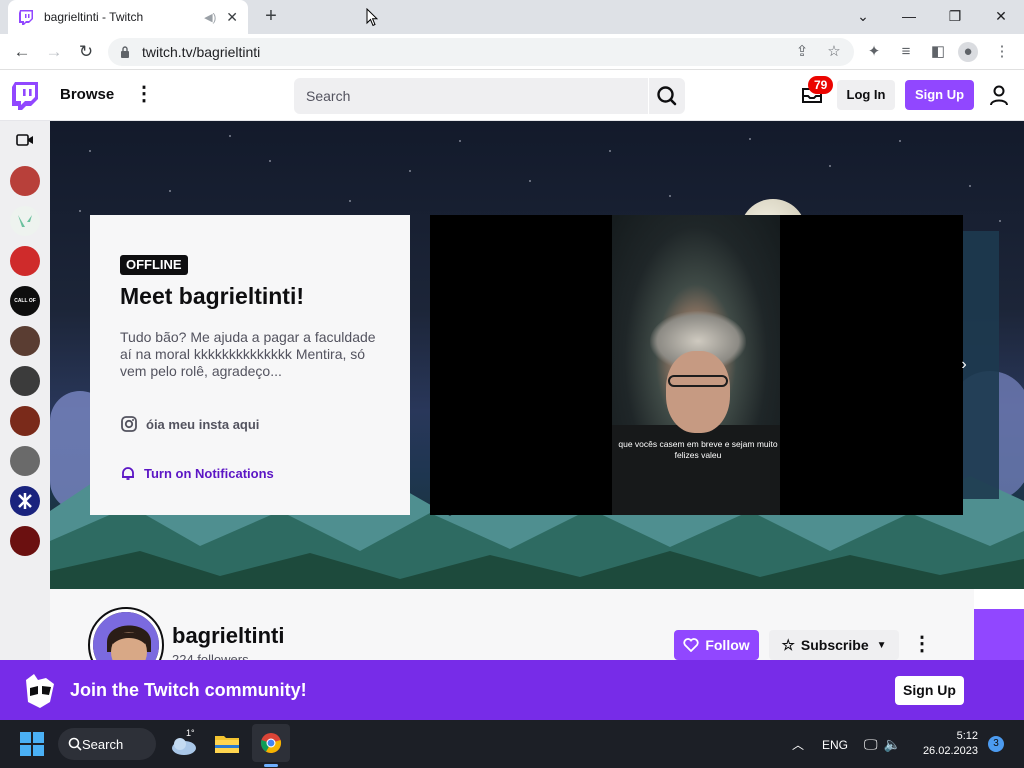  Describe the element at coordinates (128, 473) in the screenshot. I see `bell-icon` at that location.